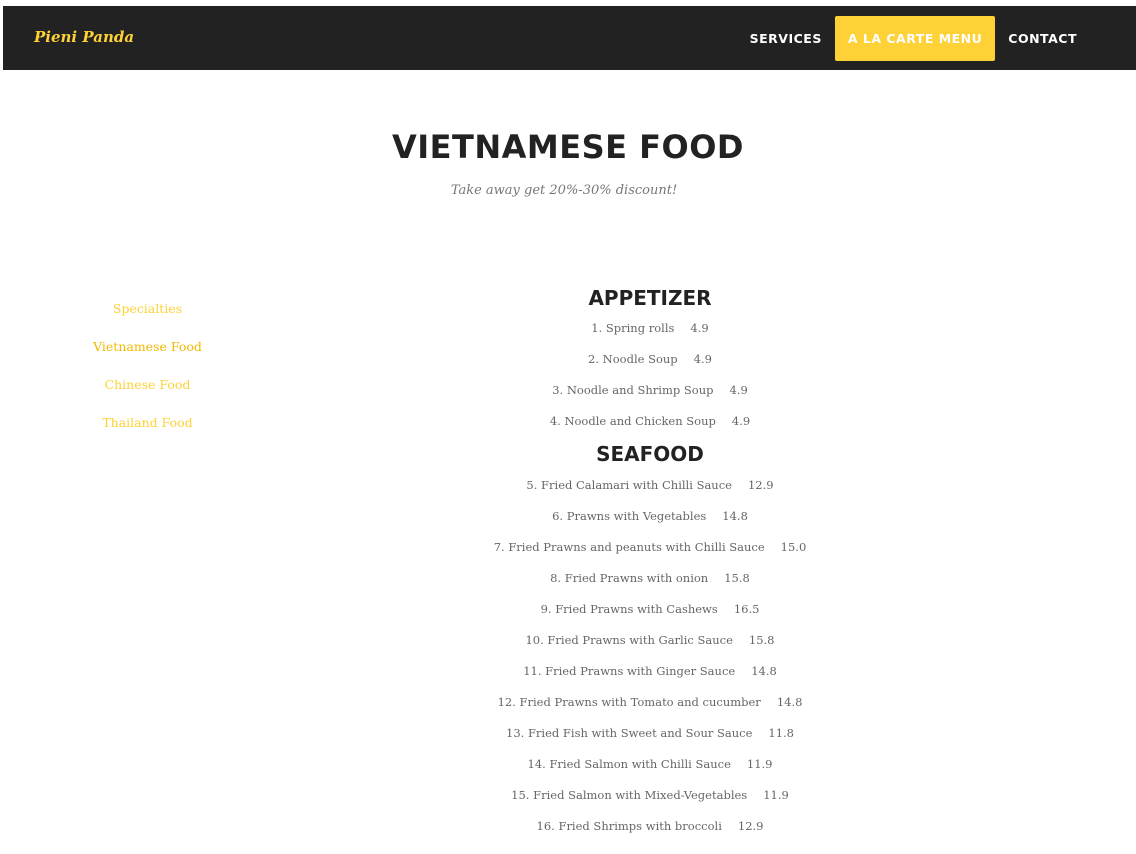  I want to click on category-title-appetizer: APPETIZER, so click(650, 298).